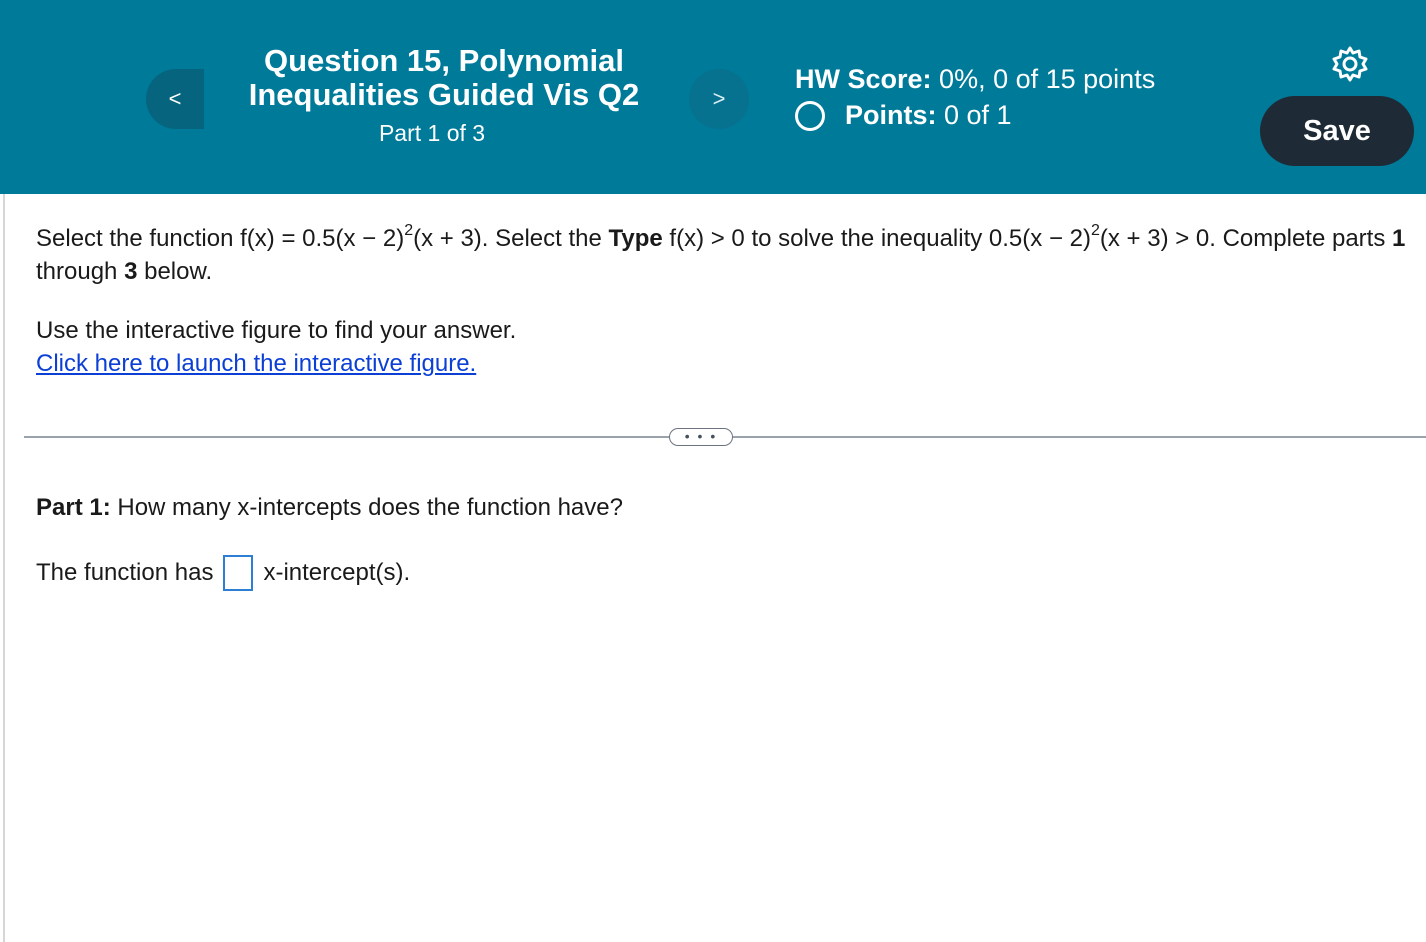  What do you see at coordinates (863, 79) in the screenshot?
I see `hw-score-label: HW Score:` at bounding box center [863, 79].